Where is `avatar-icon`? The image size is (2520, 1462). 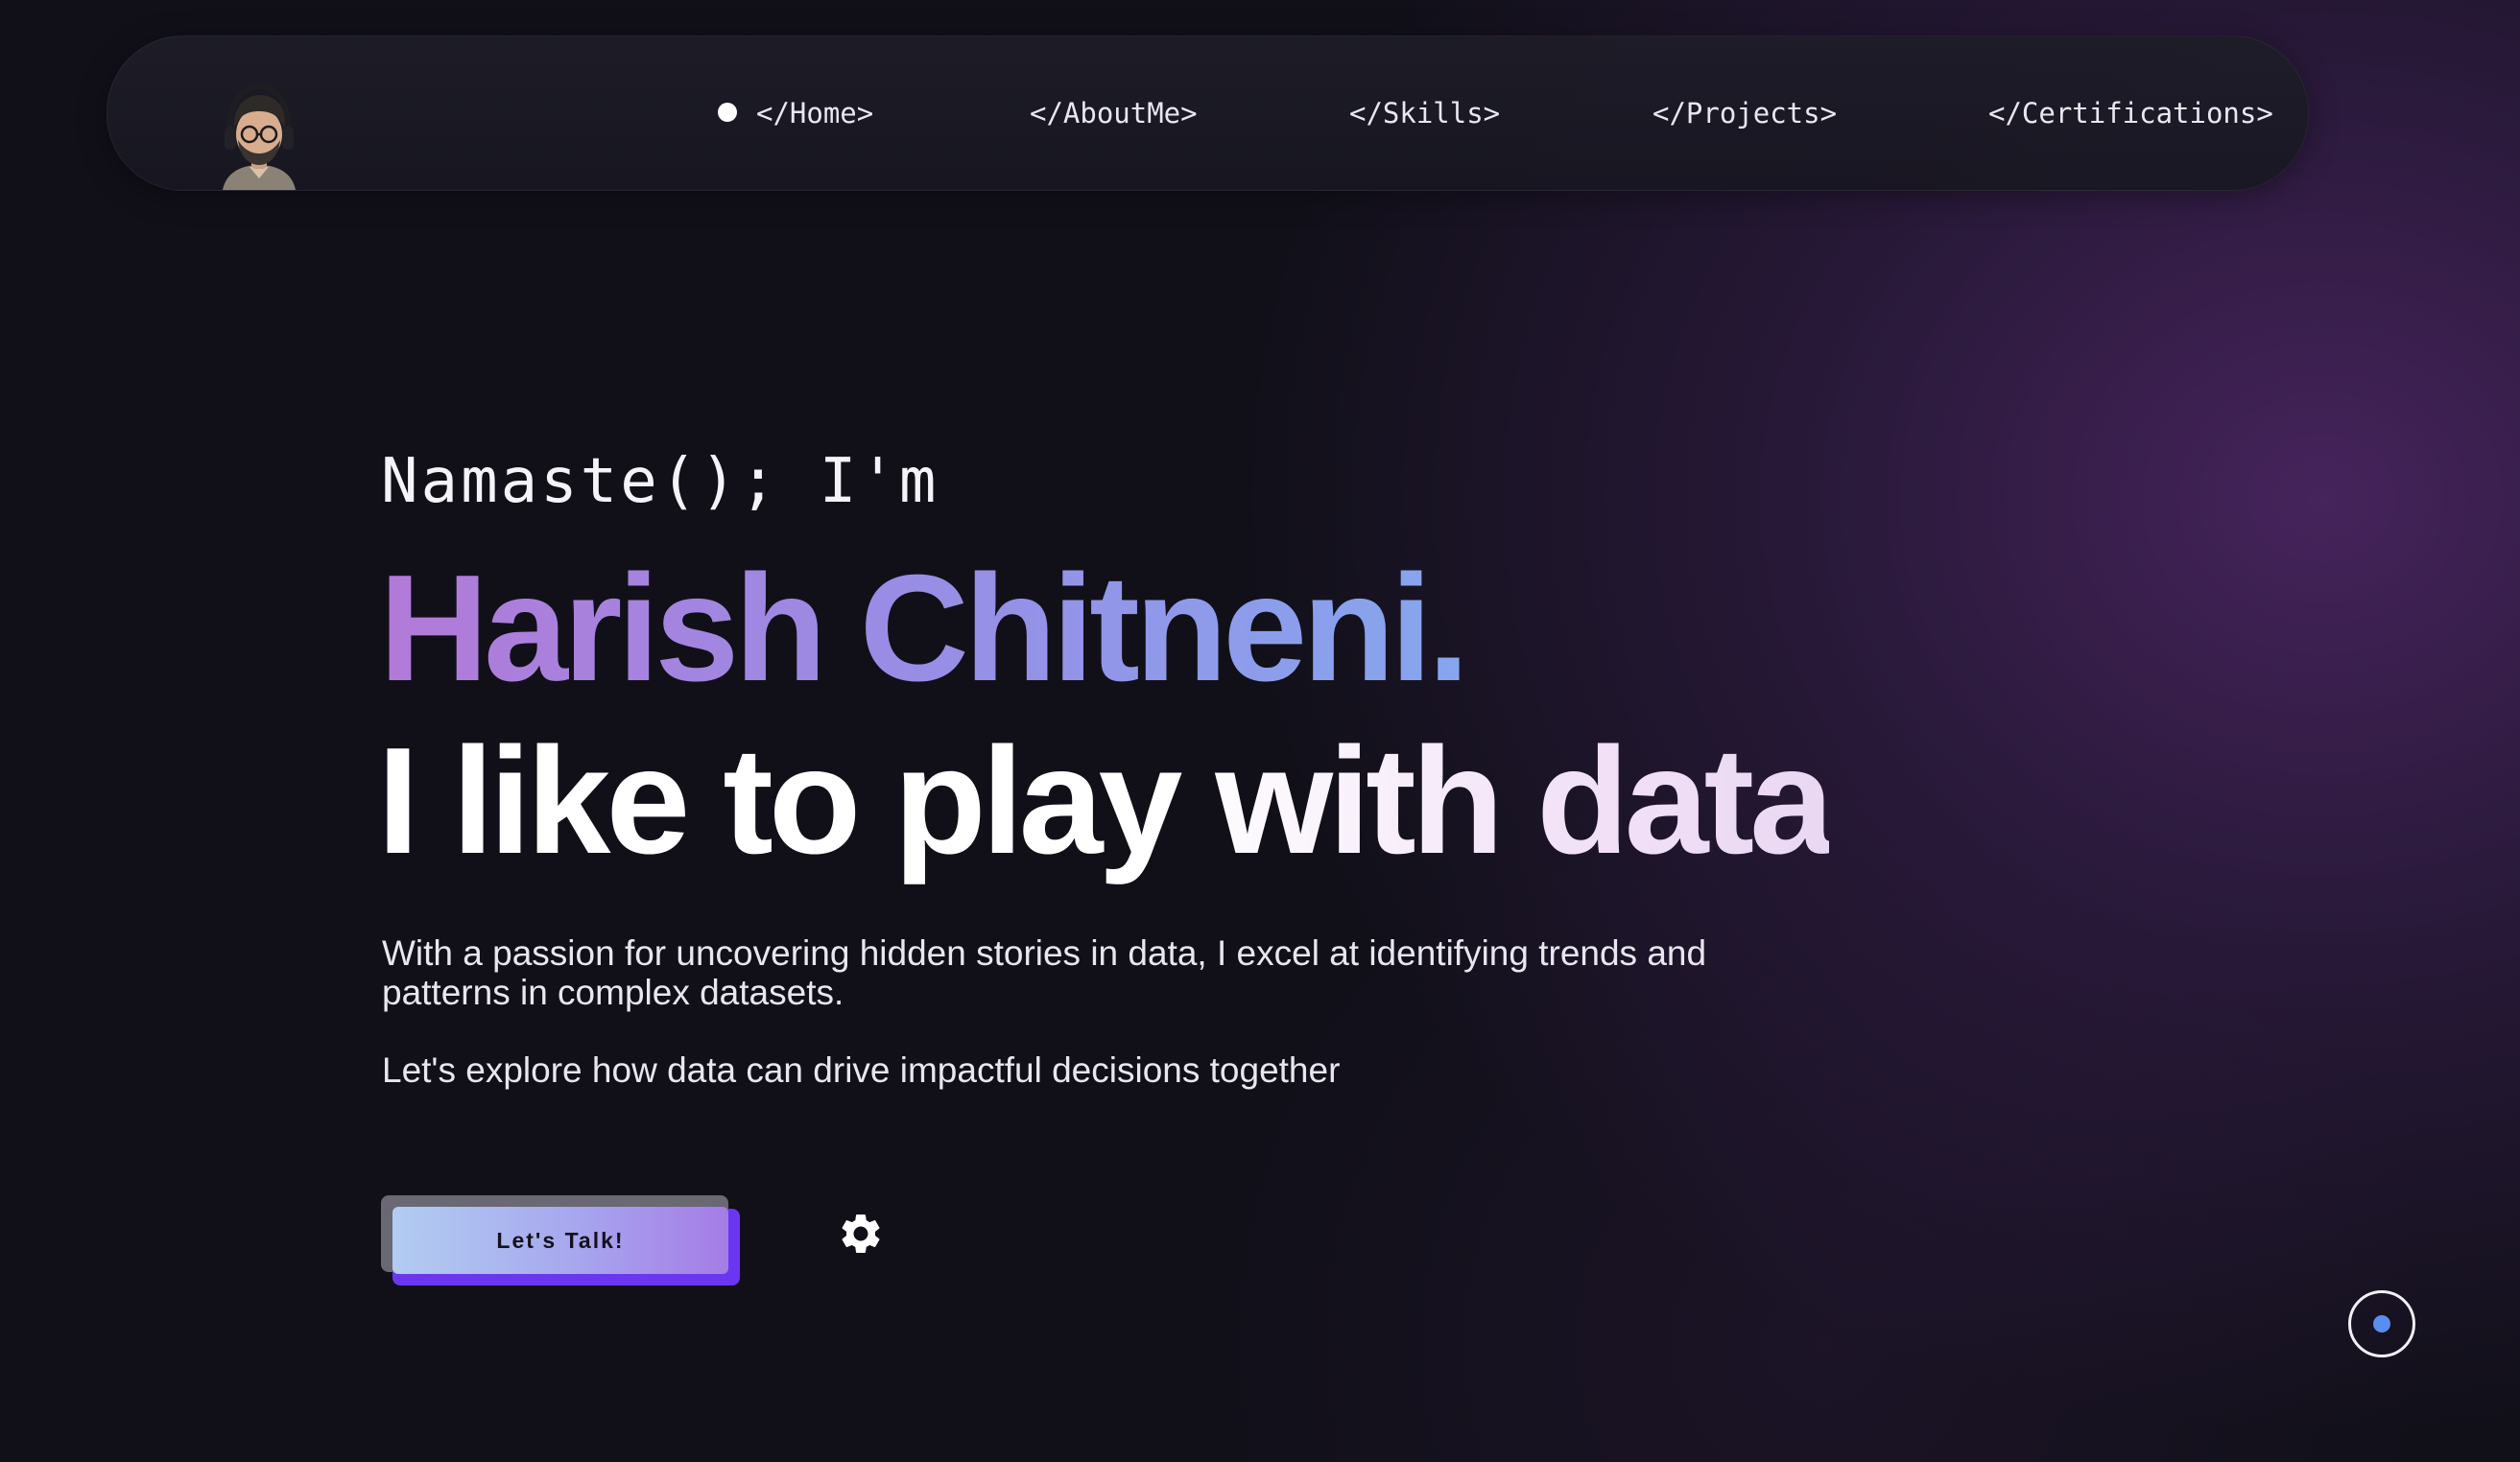
avatar-icon is located at coordinates (260, 136).